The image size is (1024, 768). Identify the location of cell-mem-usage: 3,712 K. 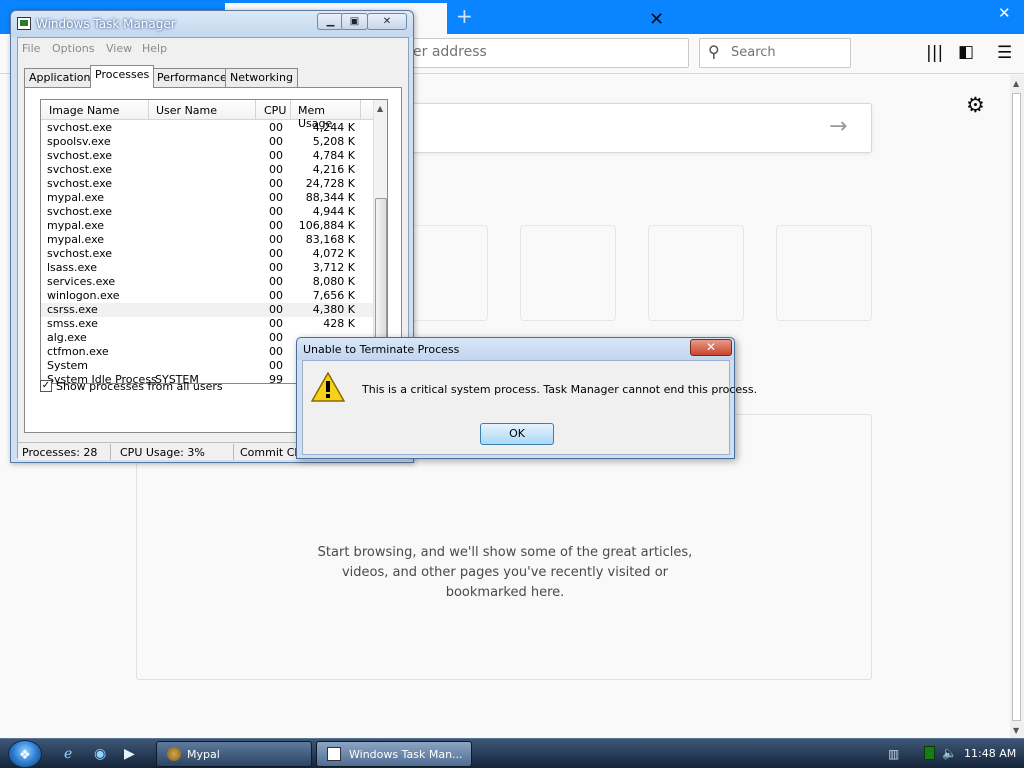
(333, 267).